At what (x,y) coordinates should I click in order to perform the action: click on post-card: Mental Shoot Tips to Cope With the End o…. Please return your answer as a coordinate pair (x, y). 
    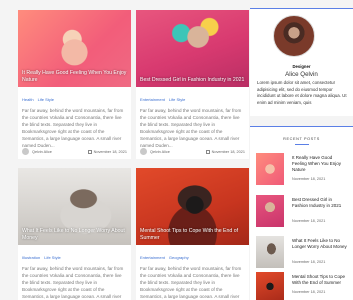
    Looking at the image, I should click on (192, 234).